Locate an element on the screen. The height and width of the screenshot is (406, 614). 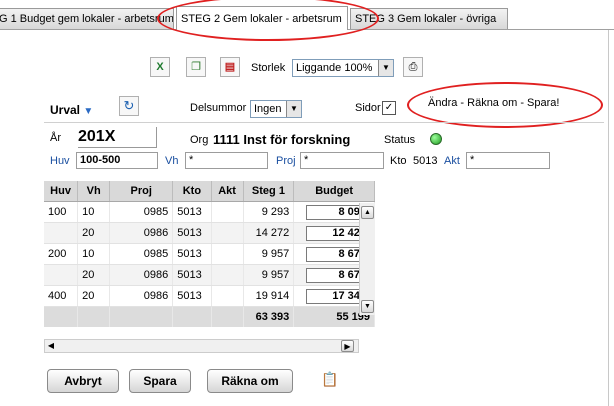
highlight-ellipse-tab is located at coordinates (268, 20).